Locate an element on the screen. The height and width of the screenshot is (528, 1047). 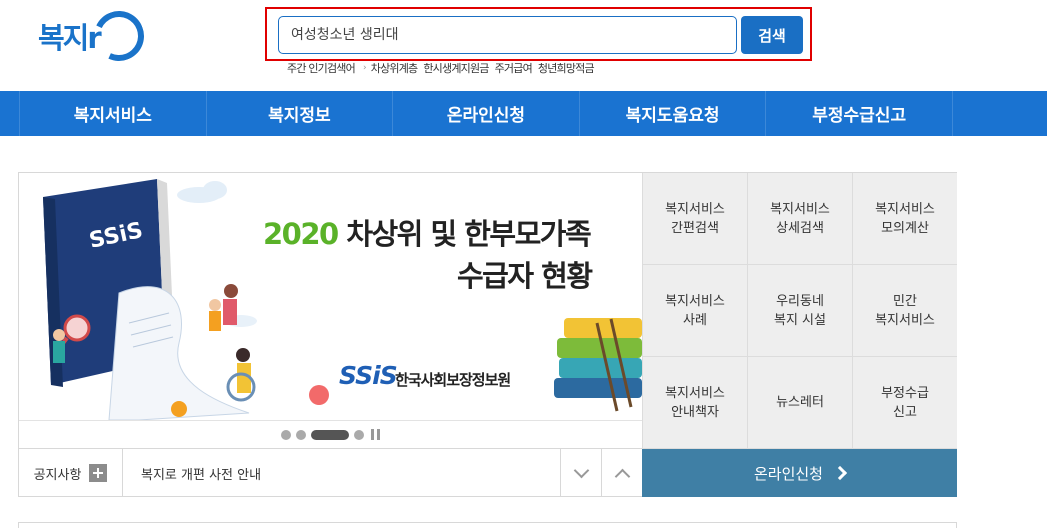
banner-title-line1: 2020 차상위 및 한부모가족 is located at coordinates (427, 232).